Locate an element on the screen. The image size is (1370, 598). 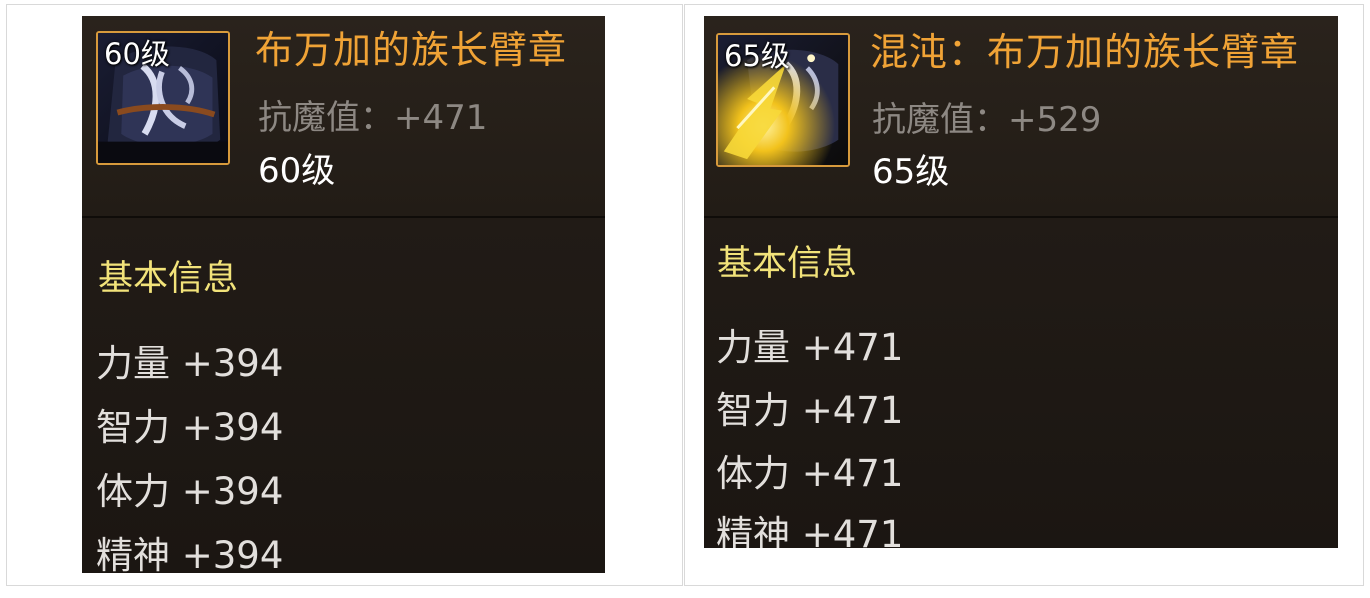
attribute-row: 力量 +471 is located at coordinates (809, 348).